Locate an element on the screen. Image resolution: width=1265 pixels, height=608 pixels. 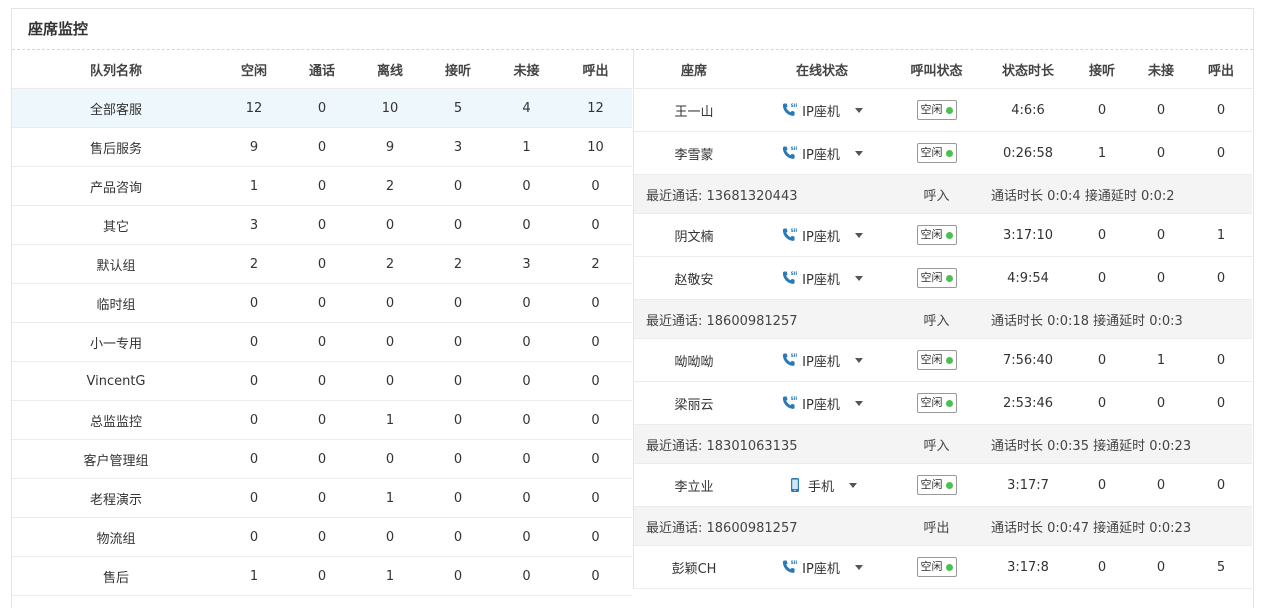
recent-call-direction: 呼入 is located at coordinates (936, 196).